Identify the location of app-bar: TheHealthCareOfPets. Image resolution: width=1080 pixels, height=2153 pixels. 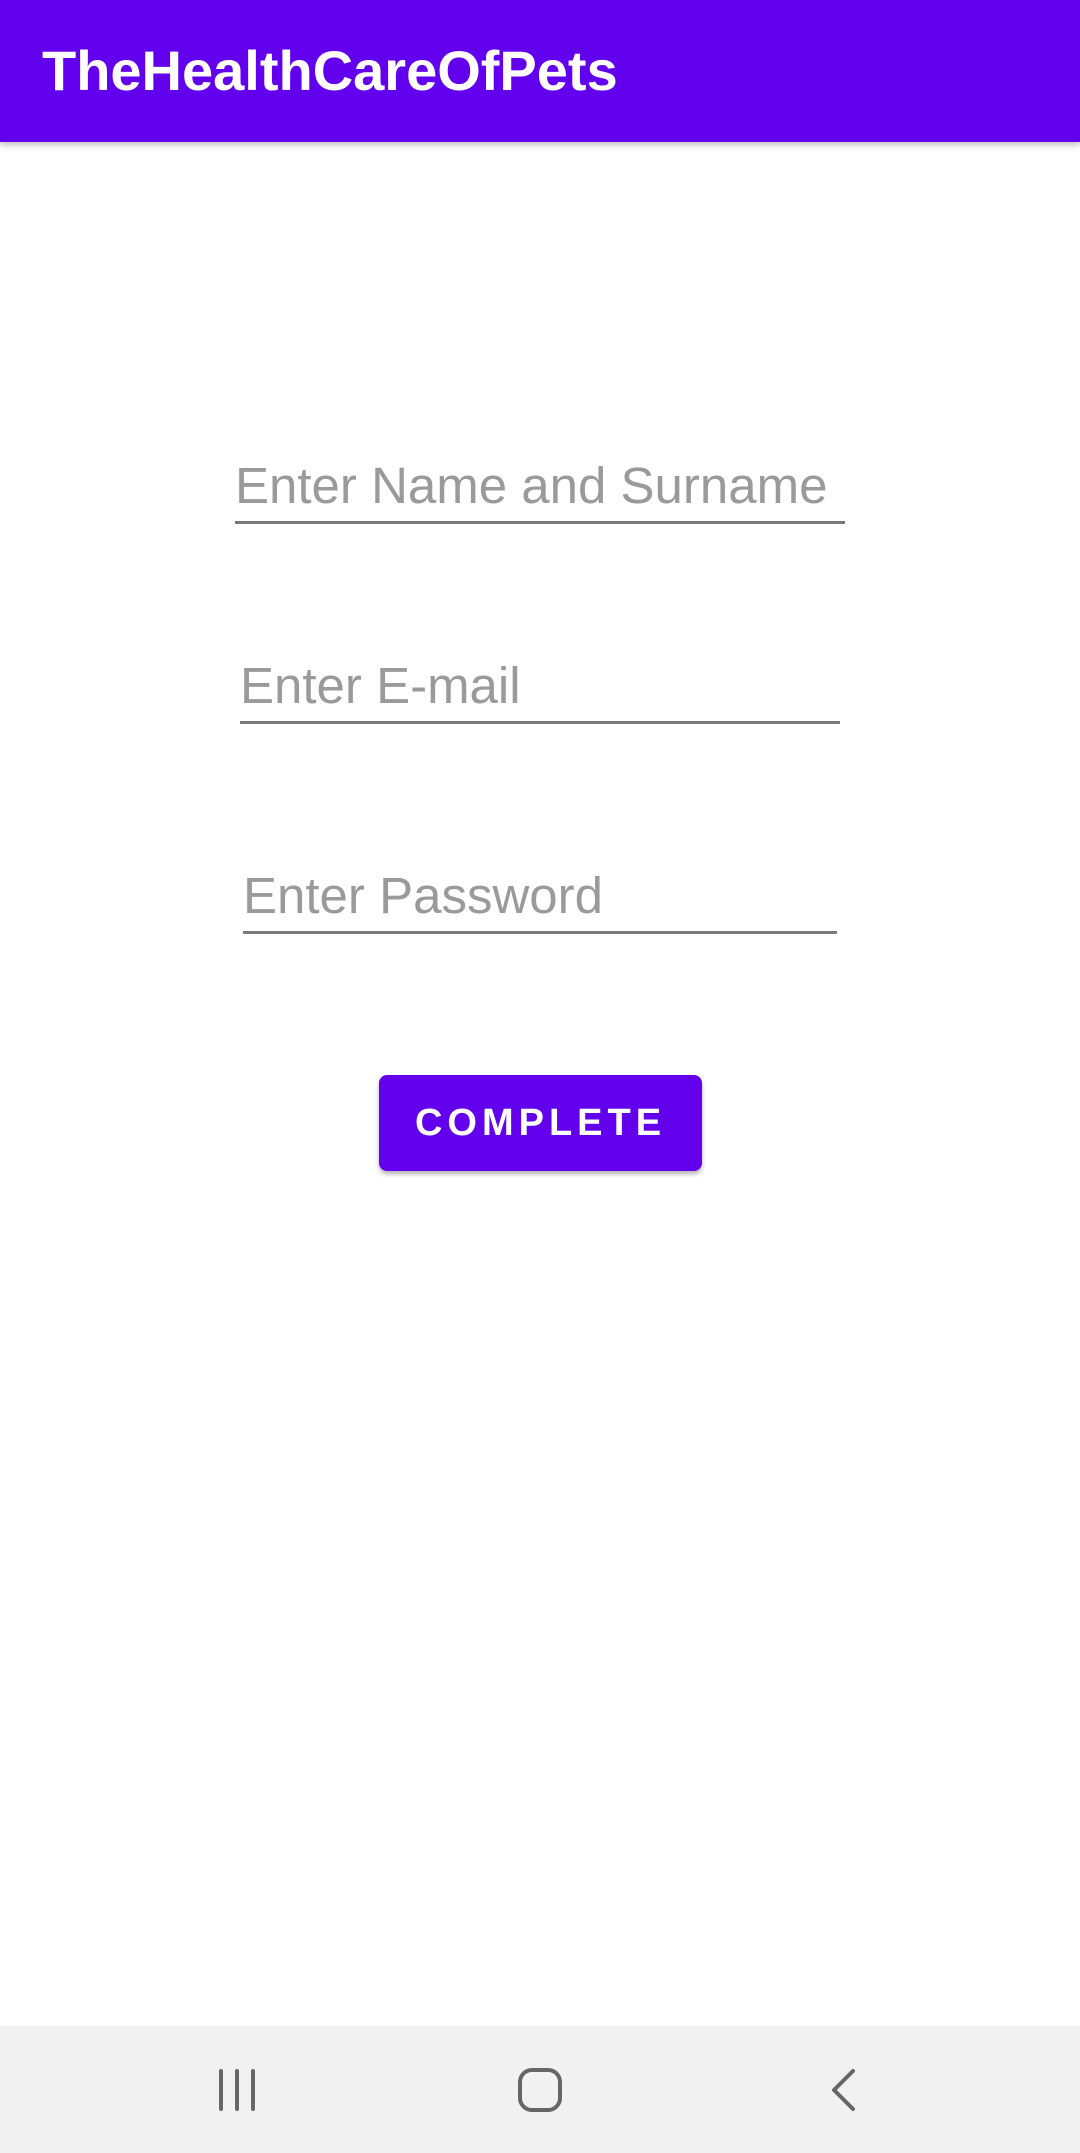
(540, 71).